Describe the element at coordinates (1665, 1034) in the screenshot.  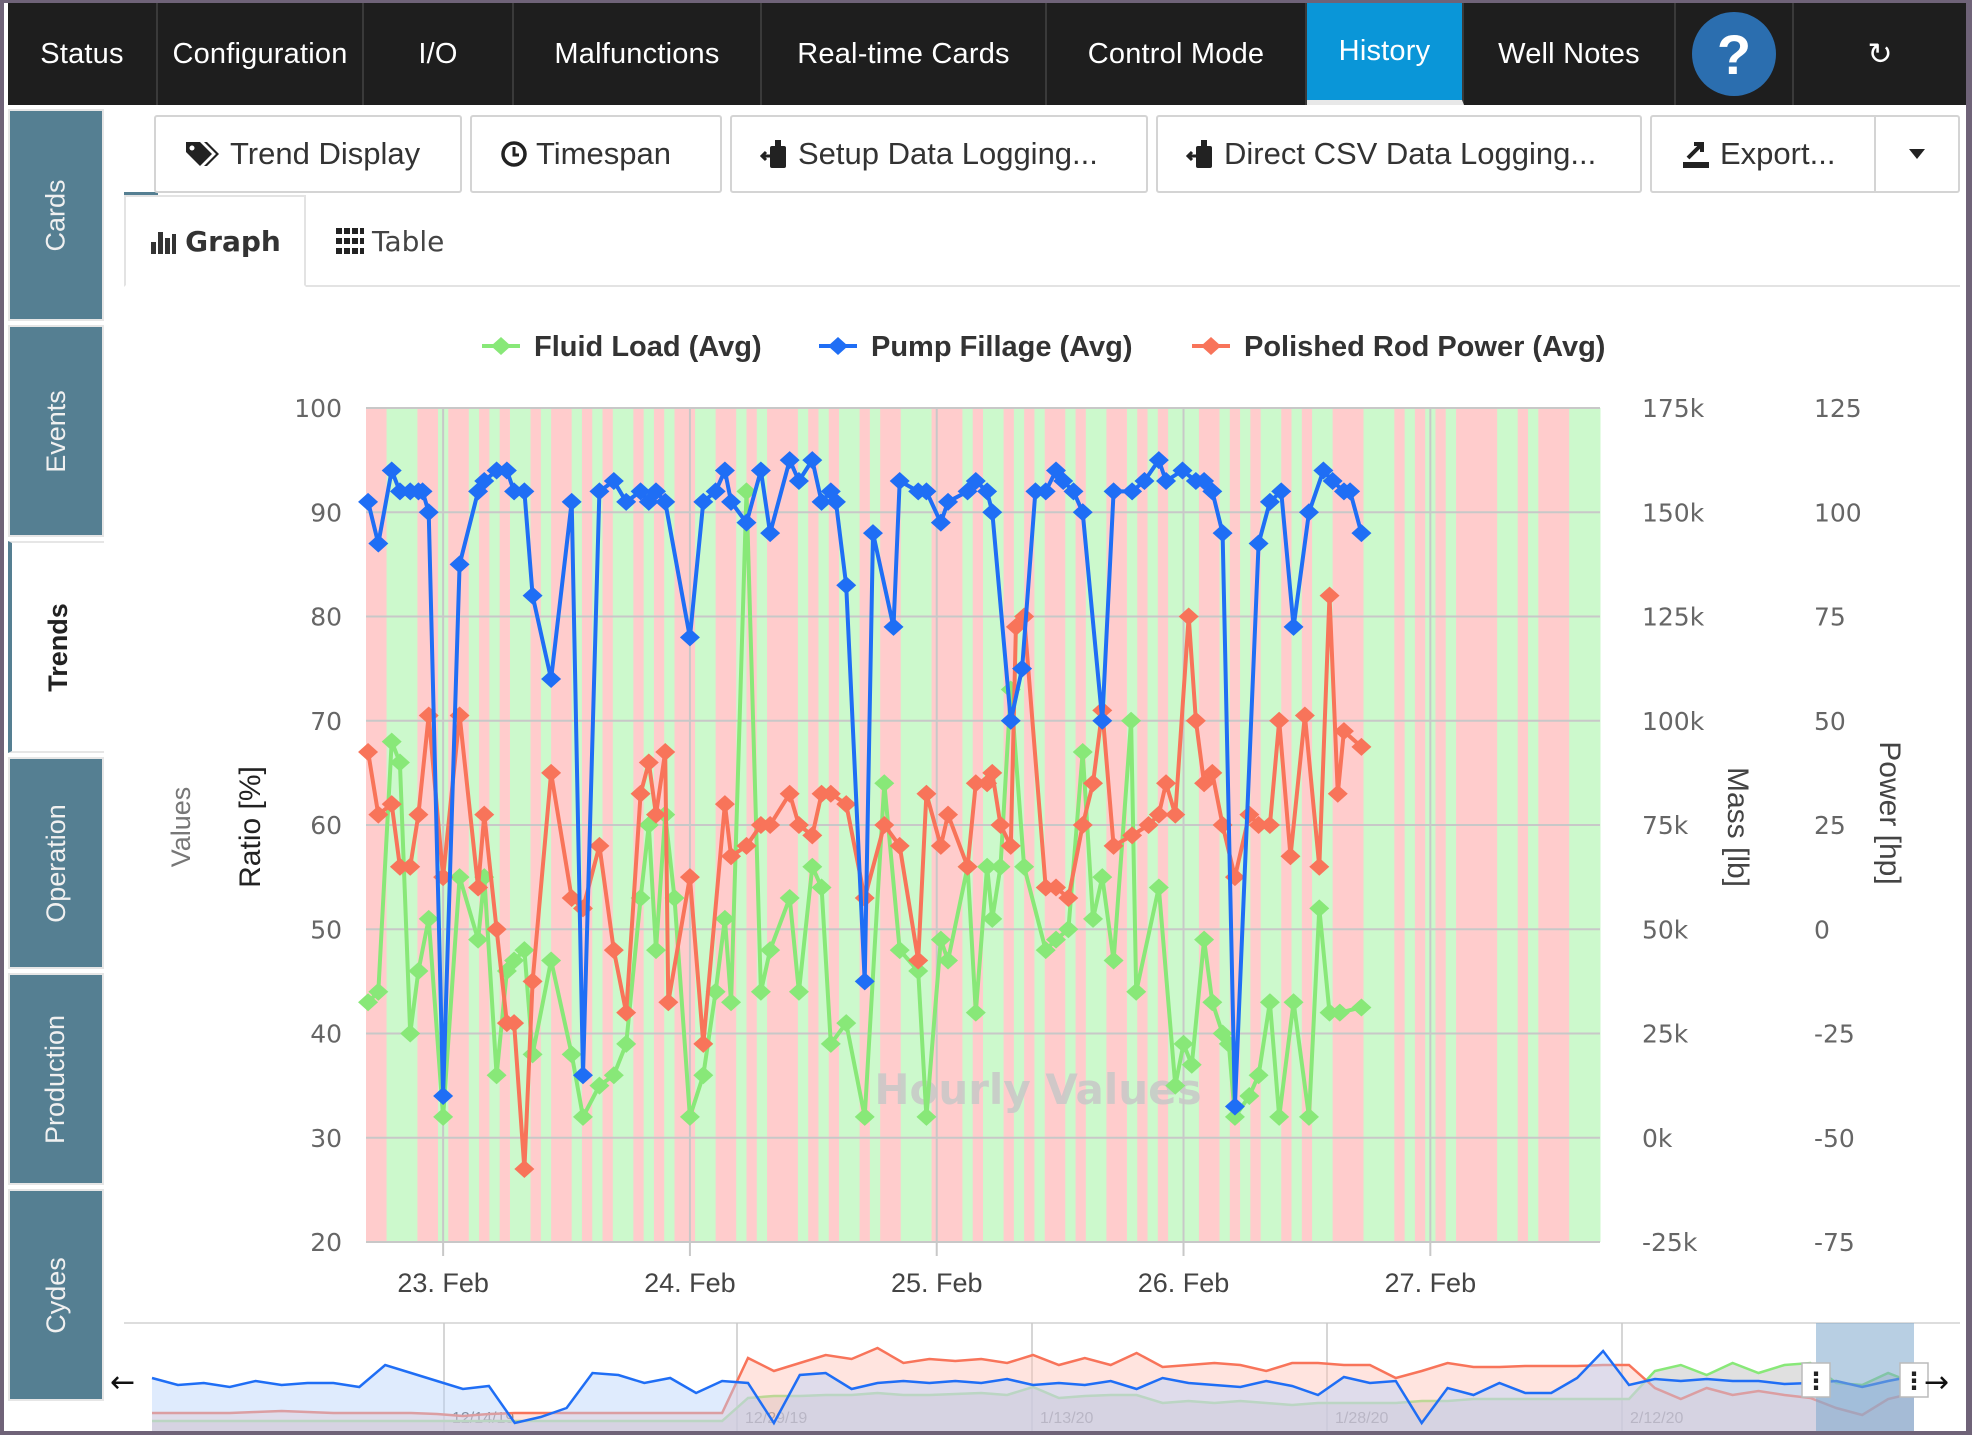
I see `y-tick-label: 25k` at that location.